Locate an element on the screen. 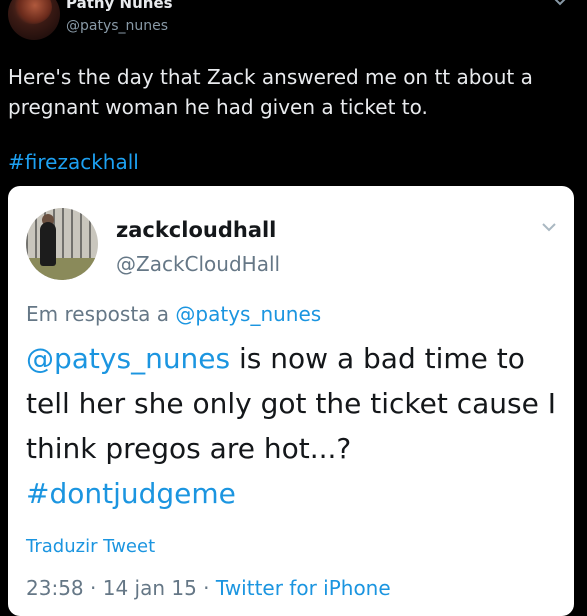 The height and width of the screenshot is (616, 587). hashtag-link: #dontjudgeme is located at coordinates (131, 493).